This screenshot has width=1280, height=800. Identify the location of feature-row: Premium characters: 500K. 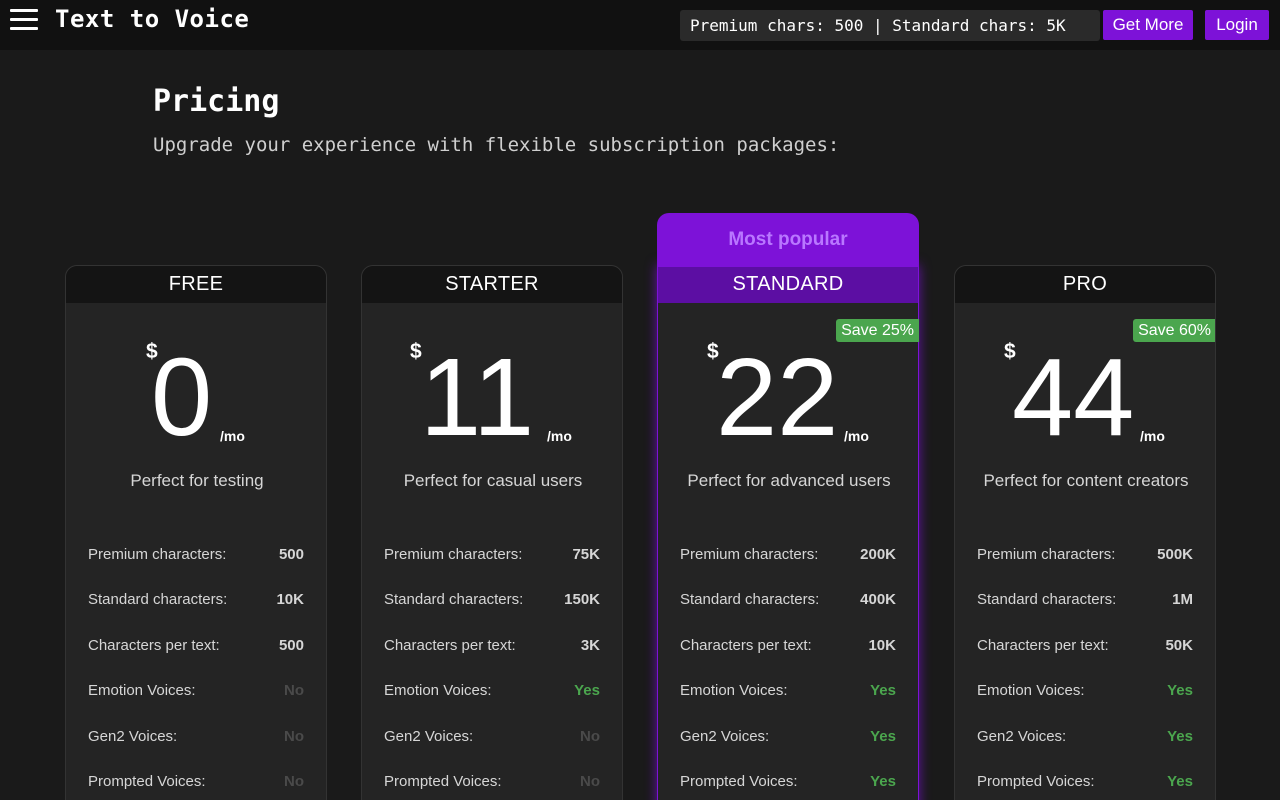
(1085, 556).